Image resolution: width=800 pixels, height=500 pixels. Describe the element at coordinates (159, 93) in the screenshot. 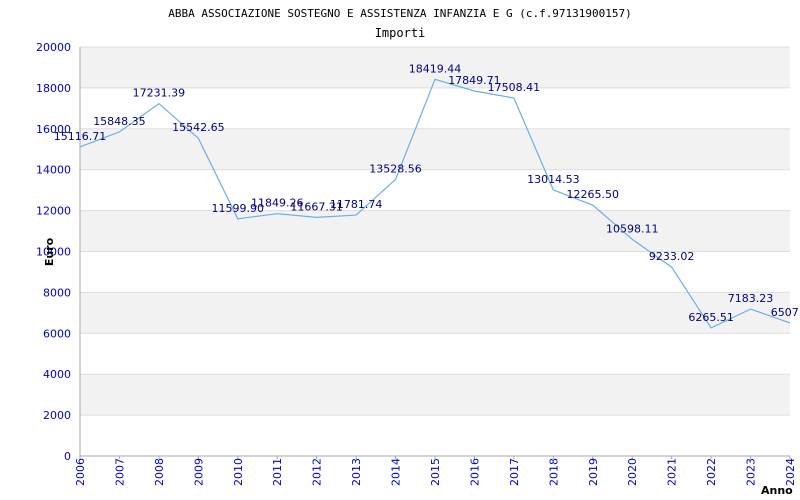

I see `data-label: 17231.39` at that location.